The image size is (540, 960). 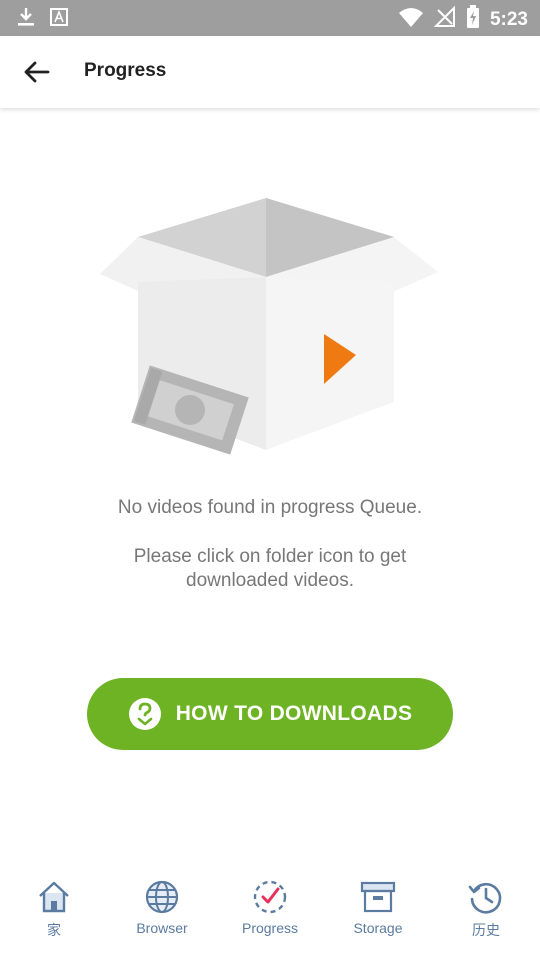 What do you see at coordinates (54, 930) in the screenshot?
I see `nav-label-home: 家` at bounding box center [54, 930].